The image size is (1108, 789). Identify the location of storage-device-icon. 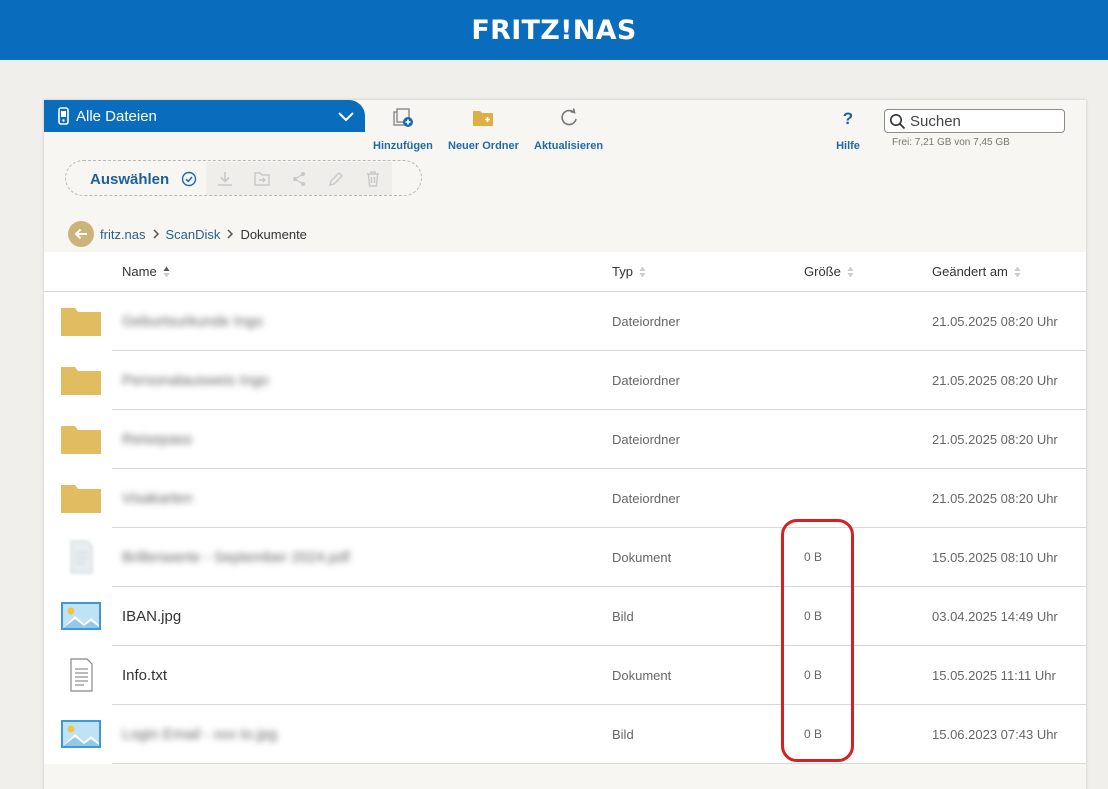
(63, 116).